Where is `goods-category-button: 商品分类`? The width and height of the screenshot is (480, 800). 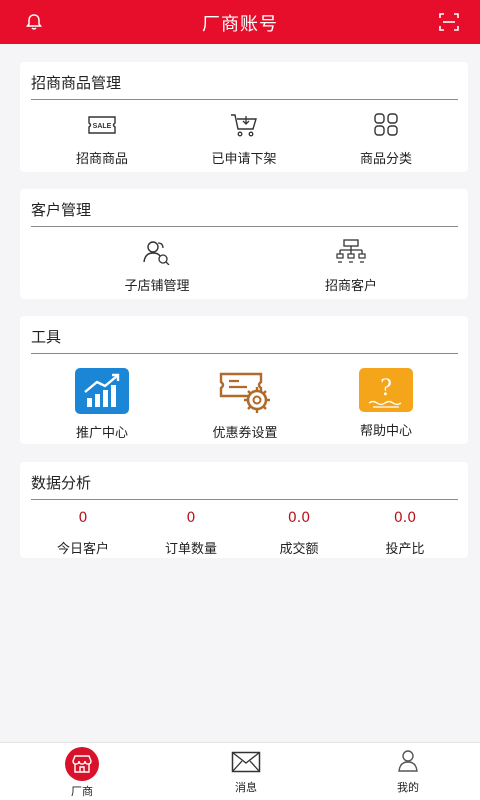
goods-category-button: 商品分类 is located at coordinates (386, 139).